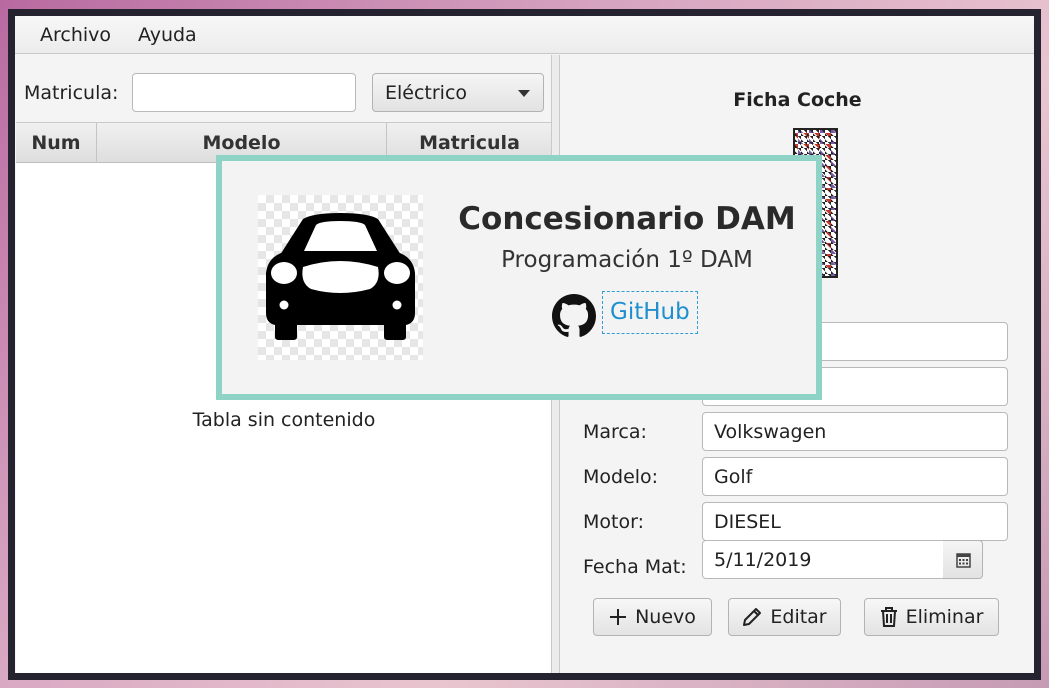  I want to click on new-button: Nuevo, so click(652, 617).